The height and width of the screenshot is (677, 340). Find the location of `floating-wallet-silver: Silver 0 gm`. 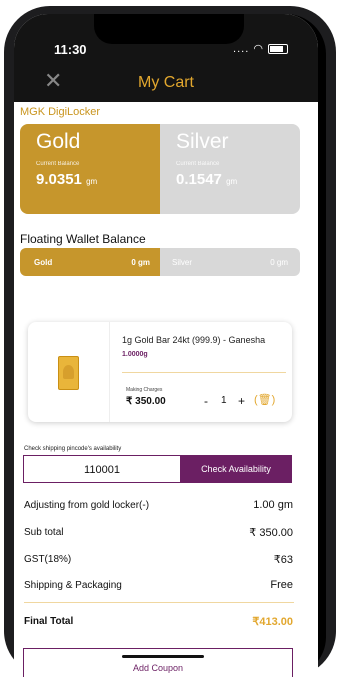

floating-wallet-silver: Silver 0 gm is located at coordinates (230, 262).